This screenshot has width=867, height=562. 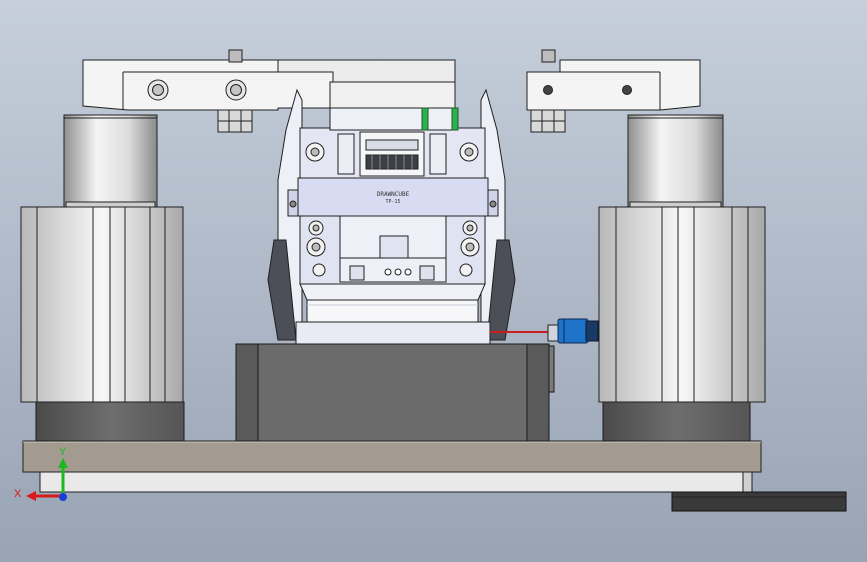 What do you see at coordinates (392, 202) in the screenshot?
I see `part-label-line2: TP-15` at bounding box center [392, 202].